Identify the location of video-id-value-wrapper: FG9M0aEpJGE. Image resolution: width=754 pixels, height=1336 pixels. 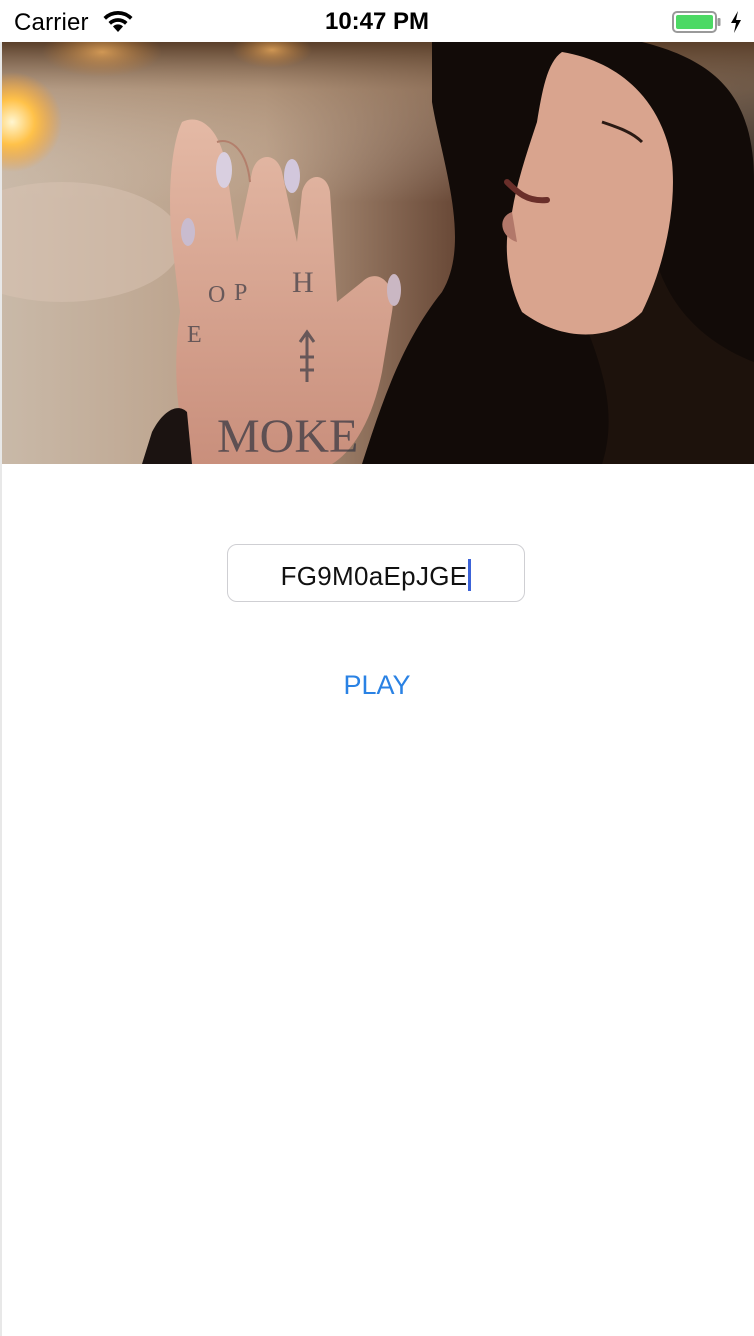
(376, 575).